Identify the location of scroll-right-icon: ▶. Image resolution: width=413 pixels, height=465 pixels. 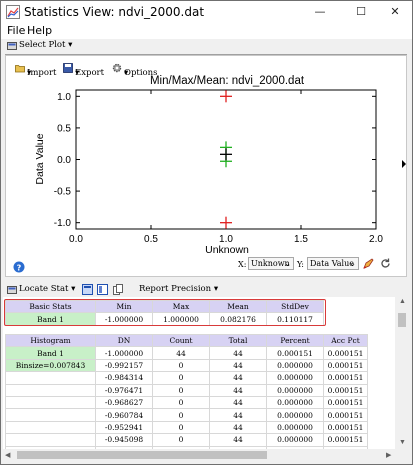
(388, 455).